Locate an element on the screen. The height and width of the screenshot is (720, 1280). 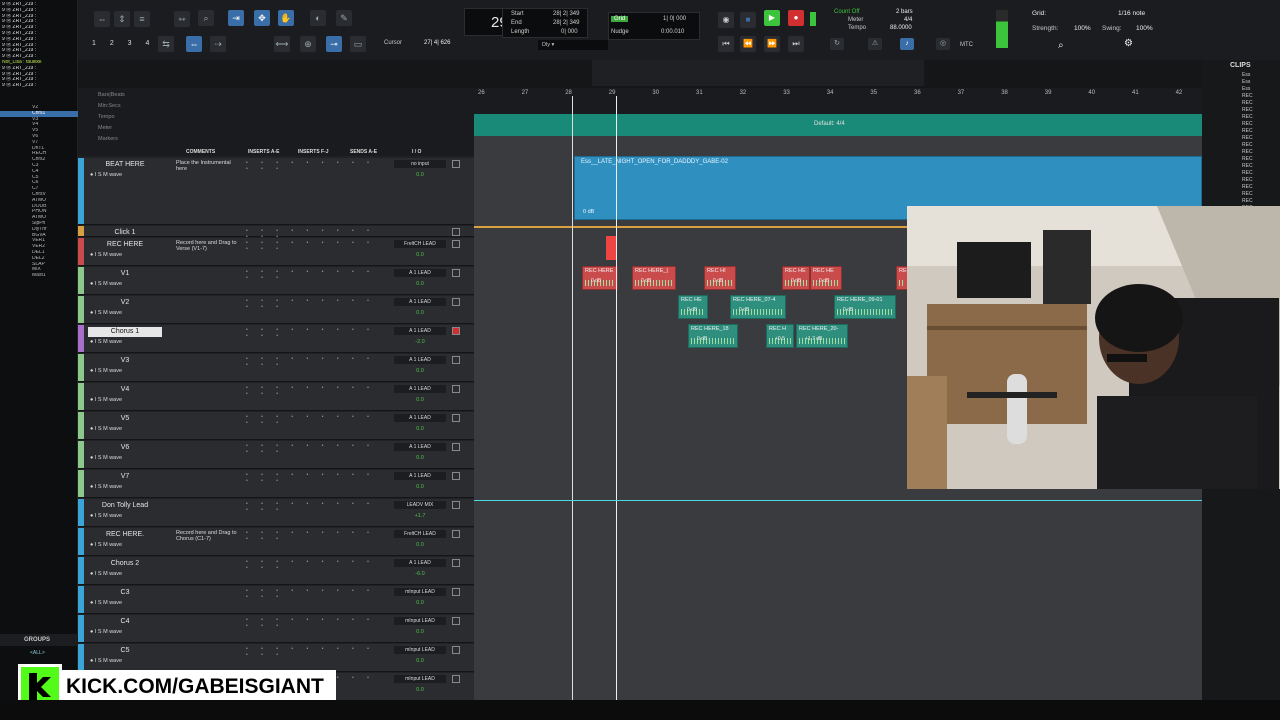
track-name: V1 is located at coordinates (125, 274).